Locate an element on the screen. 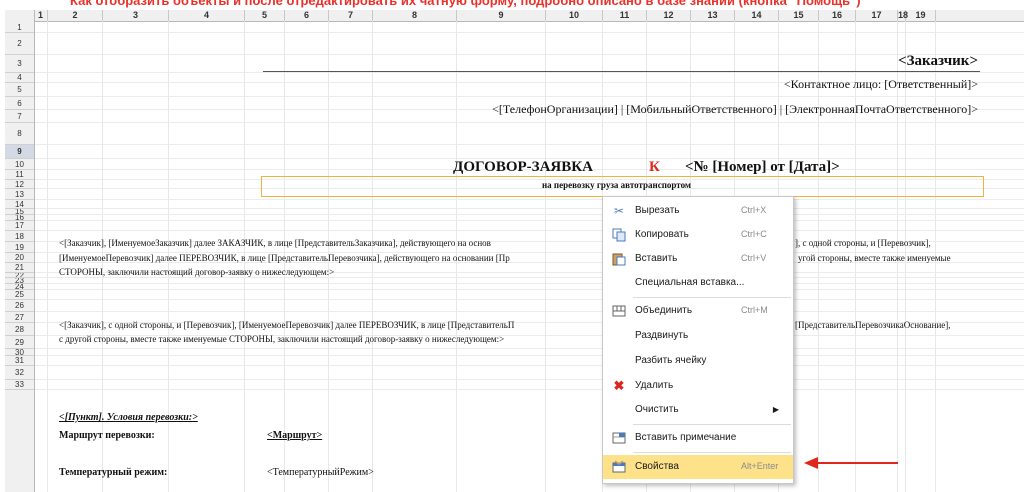 This screenshot has height=492, width=1024. row-header: 7 is located at coordinates (19, 116).